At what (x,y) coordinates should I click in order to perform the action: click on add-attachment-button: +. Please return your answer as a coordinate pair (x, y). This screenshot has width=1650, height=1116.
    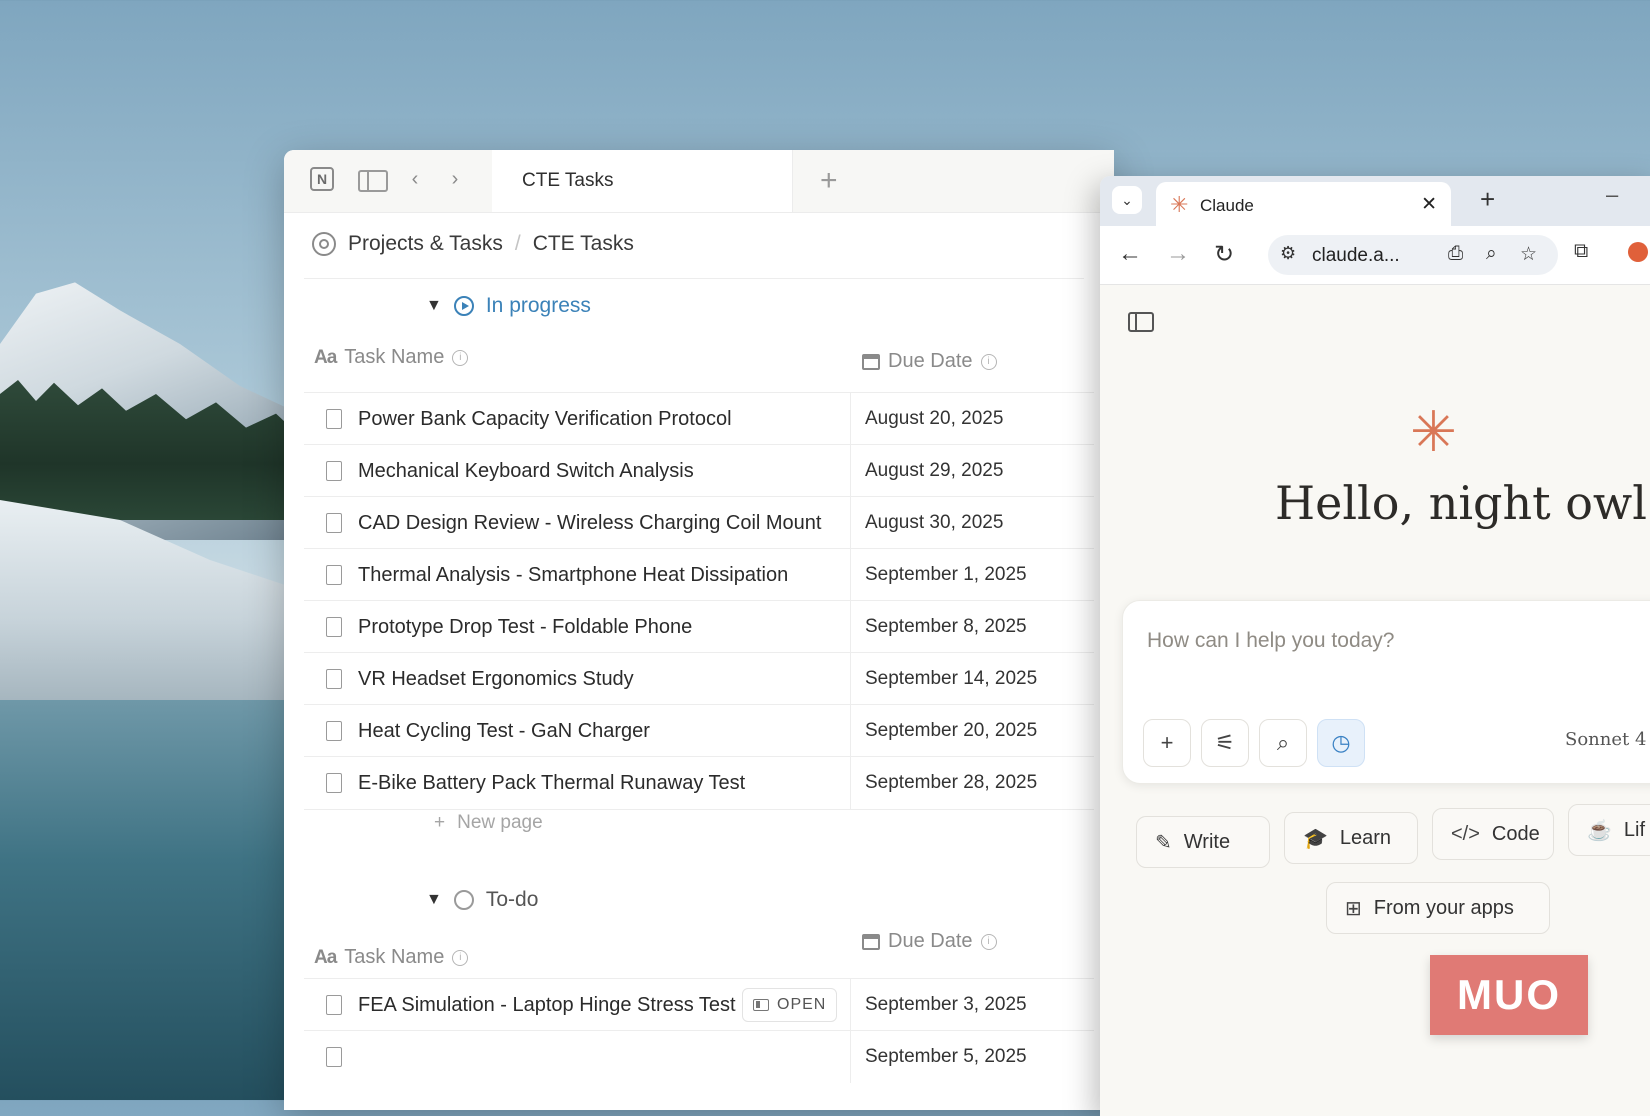
    Looking at the image, I should click on (1167, 743).